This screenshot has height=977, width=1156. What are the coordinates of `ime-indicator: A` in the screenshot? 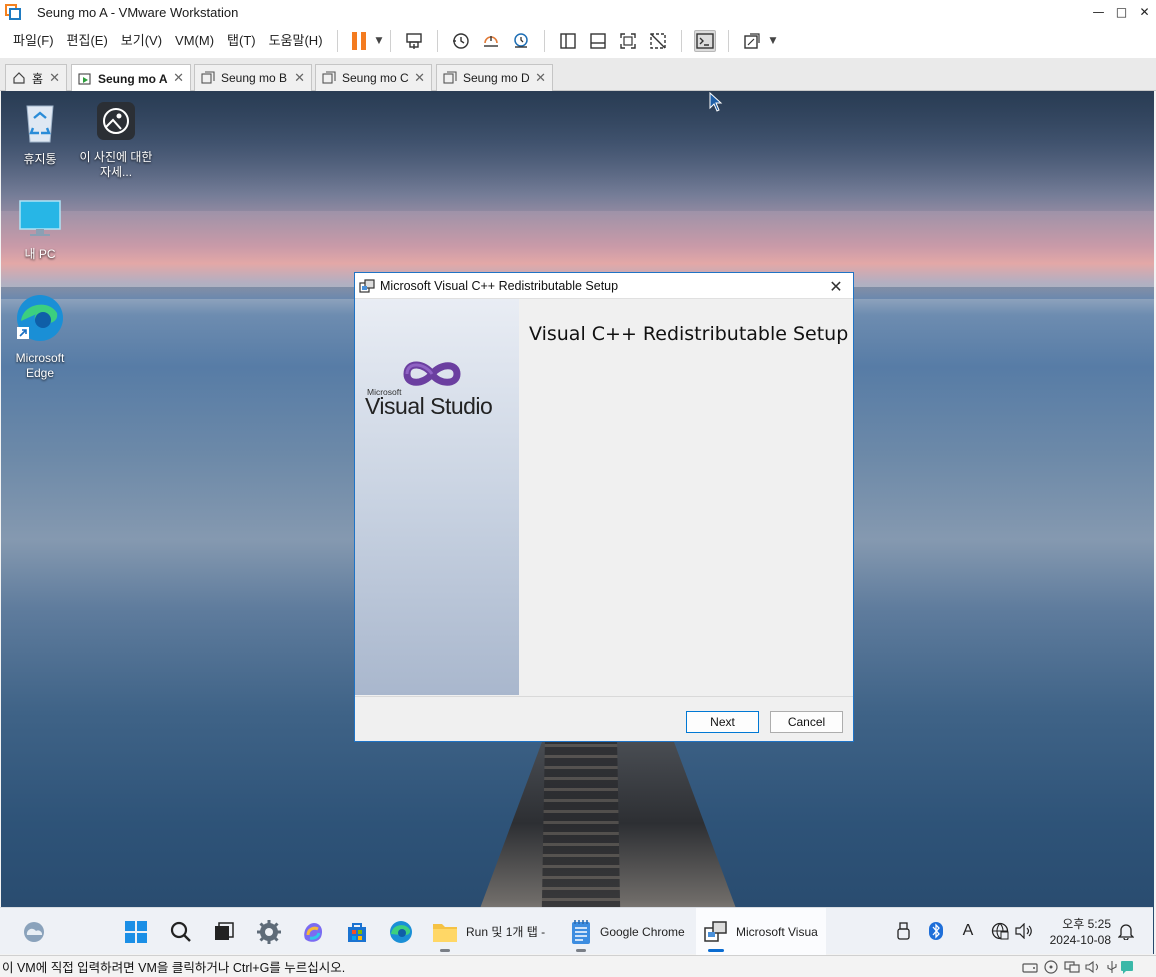 It's located at (968, 931).